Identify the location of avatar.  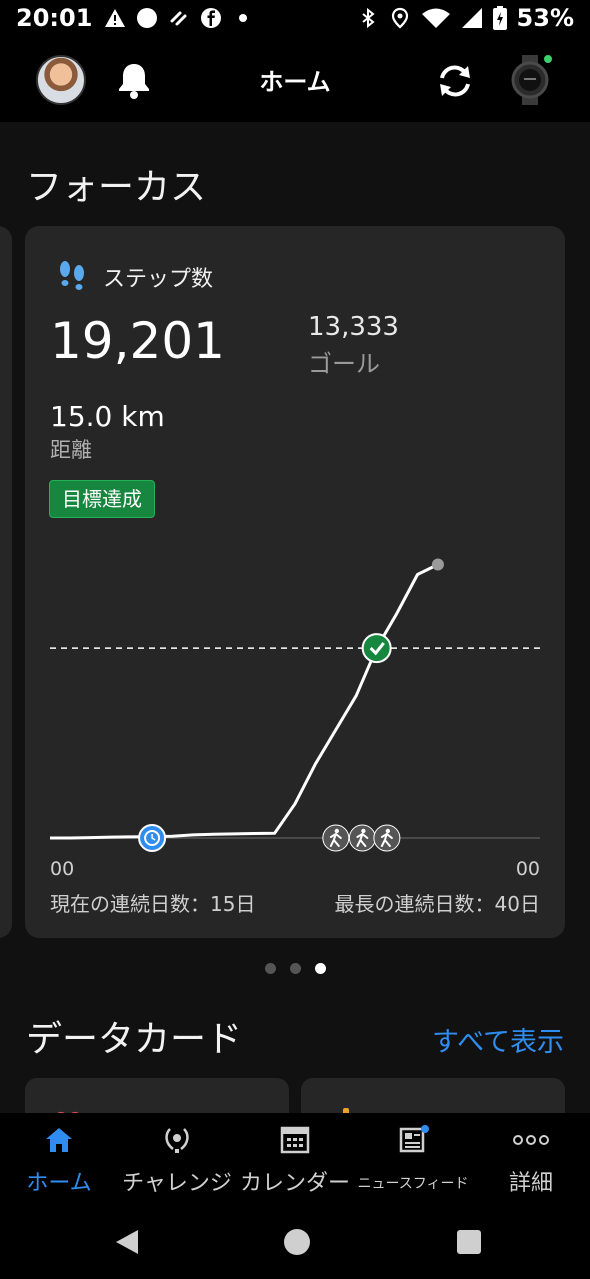
(61, 80).